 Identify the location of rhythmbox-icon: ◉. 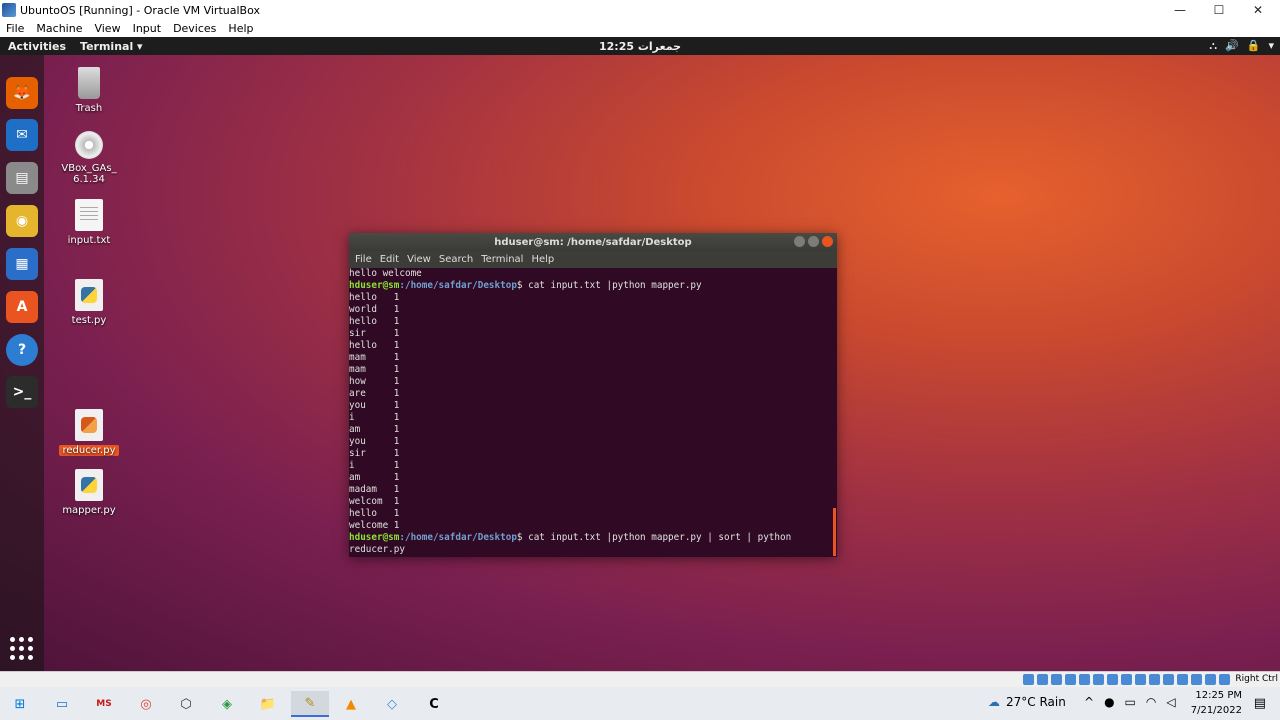
(22, 221).